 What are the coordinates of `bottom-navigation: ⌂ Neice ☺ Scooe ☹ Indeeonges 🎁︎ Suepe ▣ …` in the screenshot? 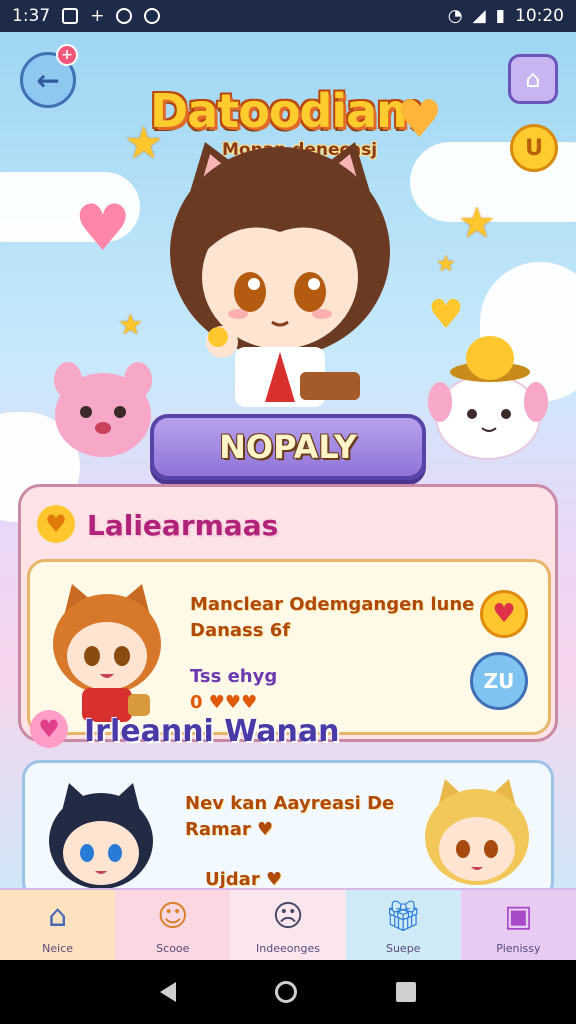 It's located at (288, 924).